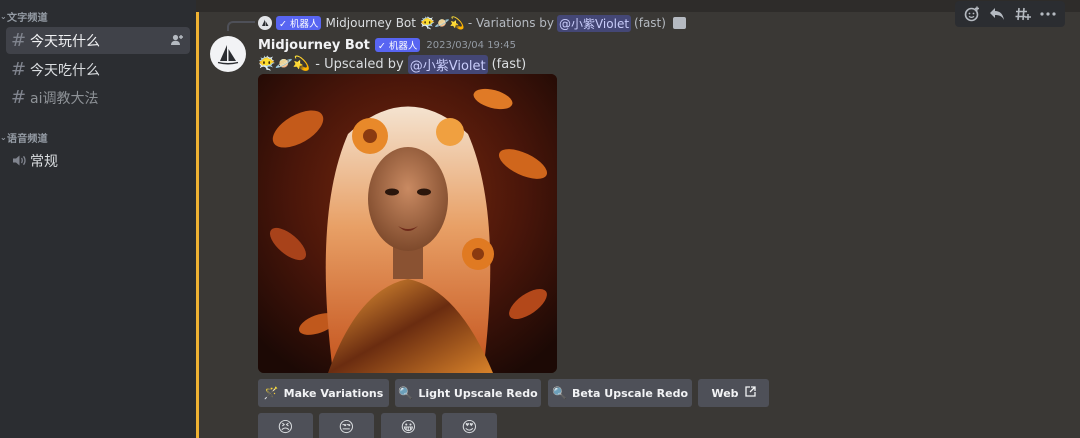  Describe the element at coordinates (1048, 14) in the screenshot. I see `more-icon` at that location.